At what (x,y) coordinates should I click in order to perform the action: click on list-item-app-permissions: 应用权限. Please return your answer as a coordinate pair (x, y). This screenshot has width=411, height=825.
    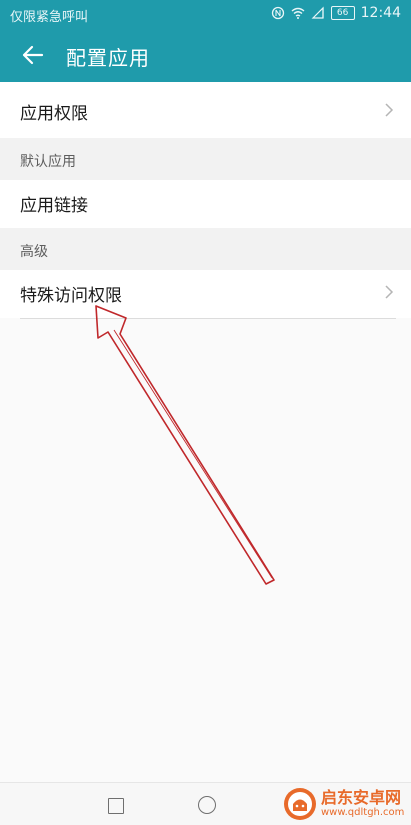
    Looking at the image, I should click on (205, 110).